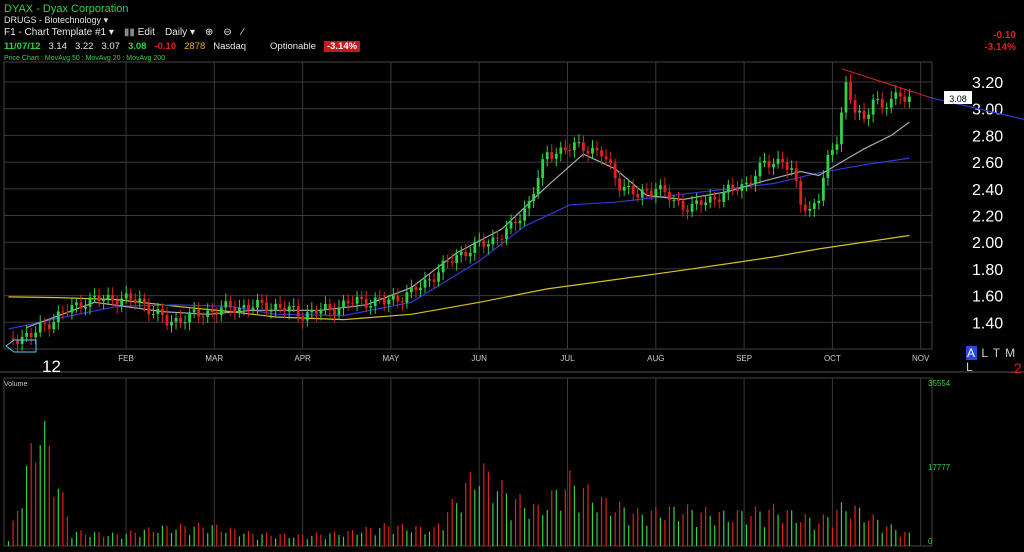  Describe the element at coordinates (921, 358) in the screenshot. I see `x-tick-label: NOV` at that location.